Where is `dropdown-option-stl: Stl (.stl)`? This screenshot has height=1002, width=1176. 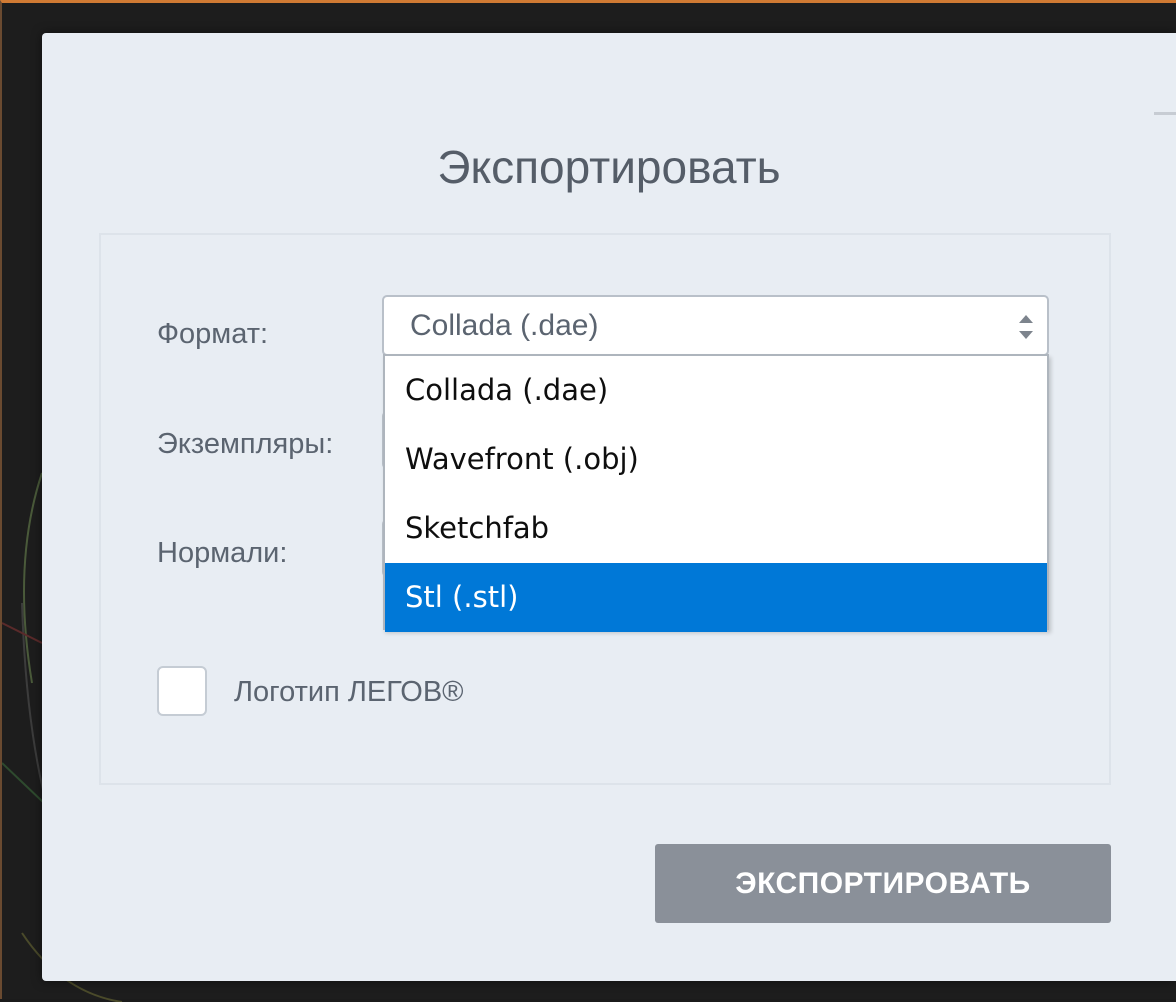 dropdown-option-stl: Stl (.stl) is located at coordinates (716, 597).